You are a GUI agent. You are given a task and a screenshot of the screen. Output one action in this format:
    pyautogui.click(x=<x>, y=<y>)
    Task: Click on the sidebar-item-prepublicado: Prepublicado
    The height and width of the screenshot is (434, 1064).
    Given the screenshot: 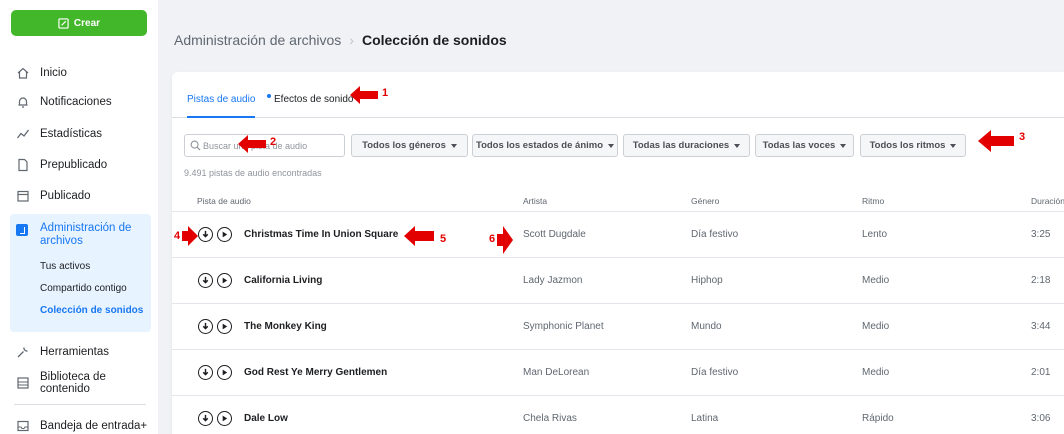 What is the action you would take?
    pyautogui.click(x=79, y=165)
    